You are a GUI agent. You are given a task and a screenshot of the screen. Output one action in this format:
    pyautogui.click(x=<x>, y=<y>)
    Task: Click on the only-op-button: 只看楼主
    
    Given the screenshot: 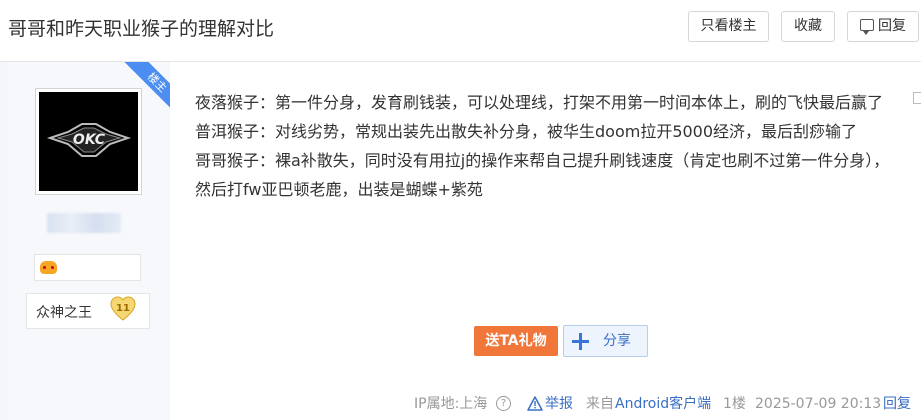 What is the action you would take?
    pyautogui.click(x=728, y=26)
    